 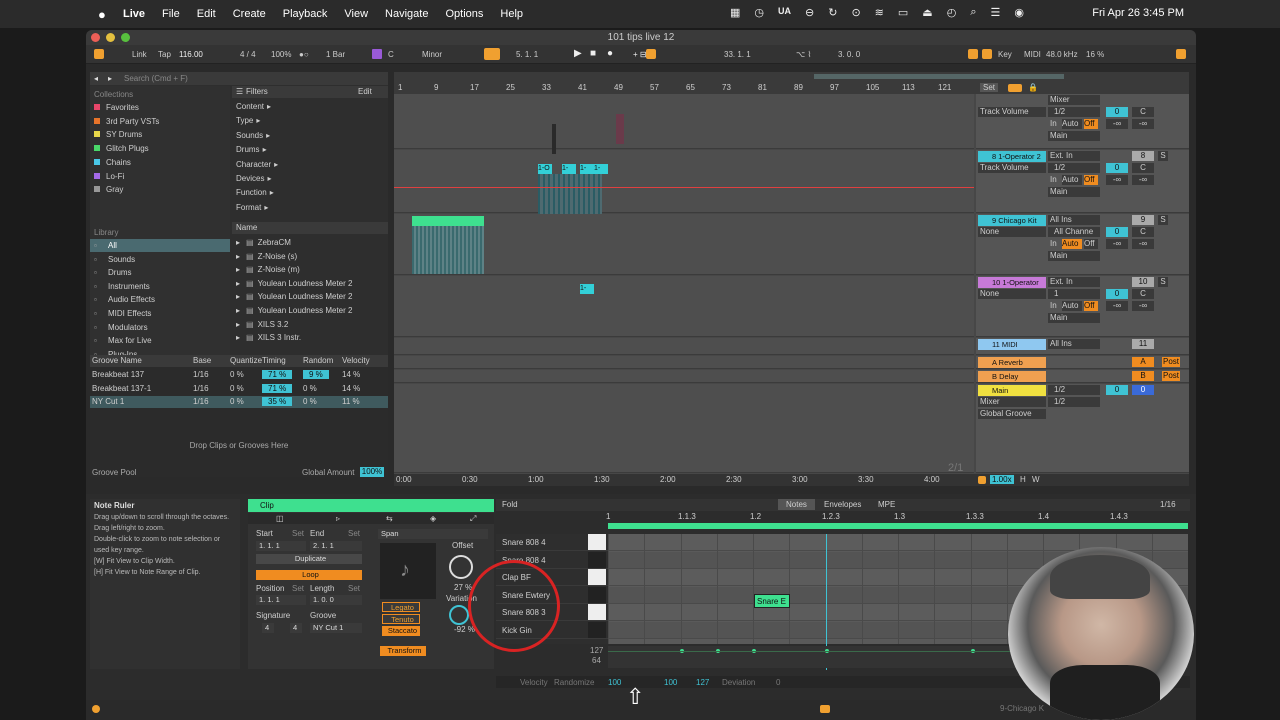 I want to click on velocity-range-high: 127, so click(x=702, y=682).